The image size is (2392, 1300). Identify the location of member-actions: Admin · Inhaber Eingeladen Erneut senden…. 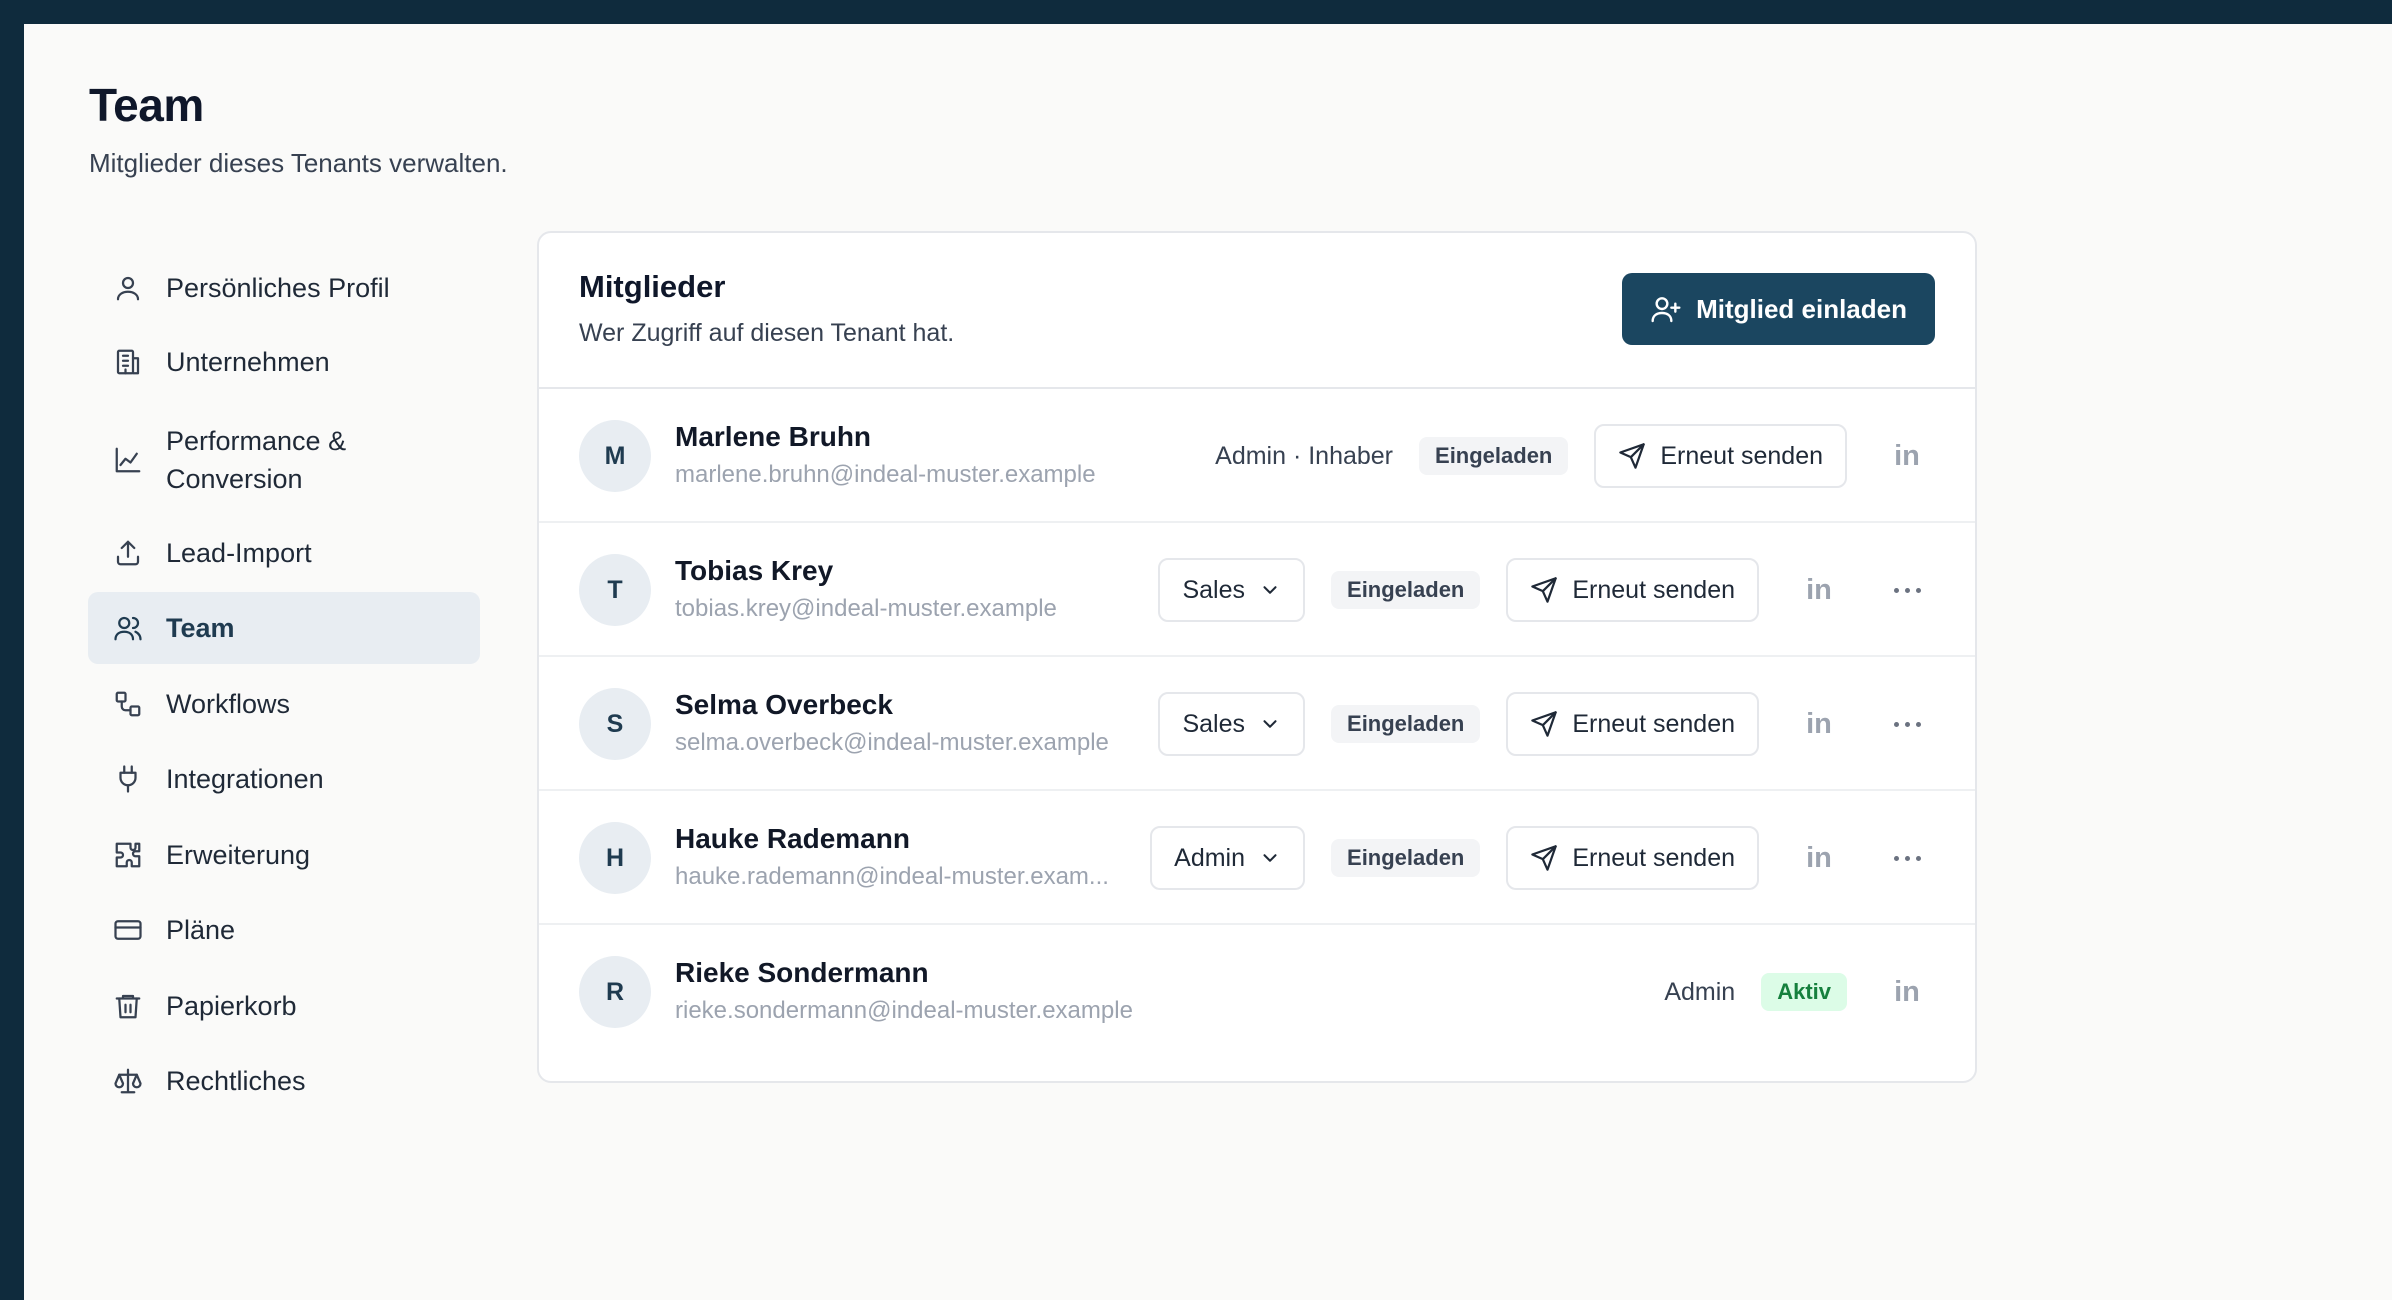
(1575, 456).